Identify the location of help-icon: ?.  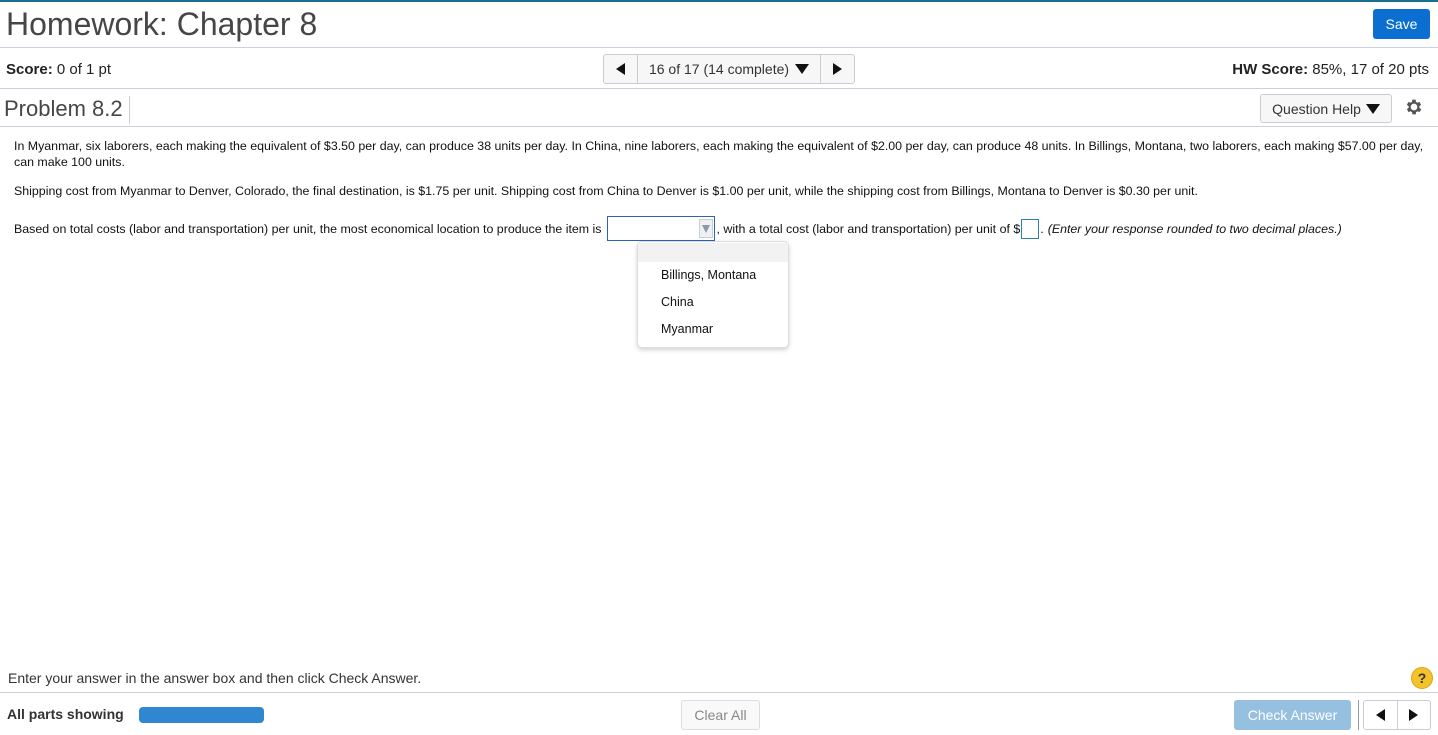
(1422, 678).